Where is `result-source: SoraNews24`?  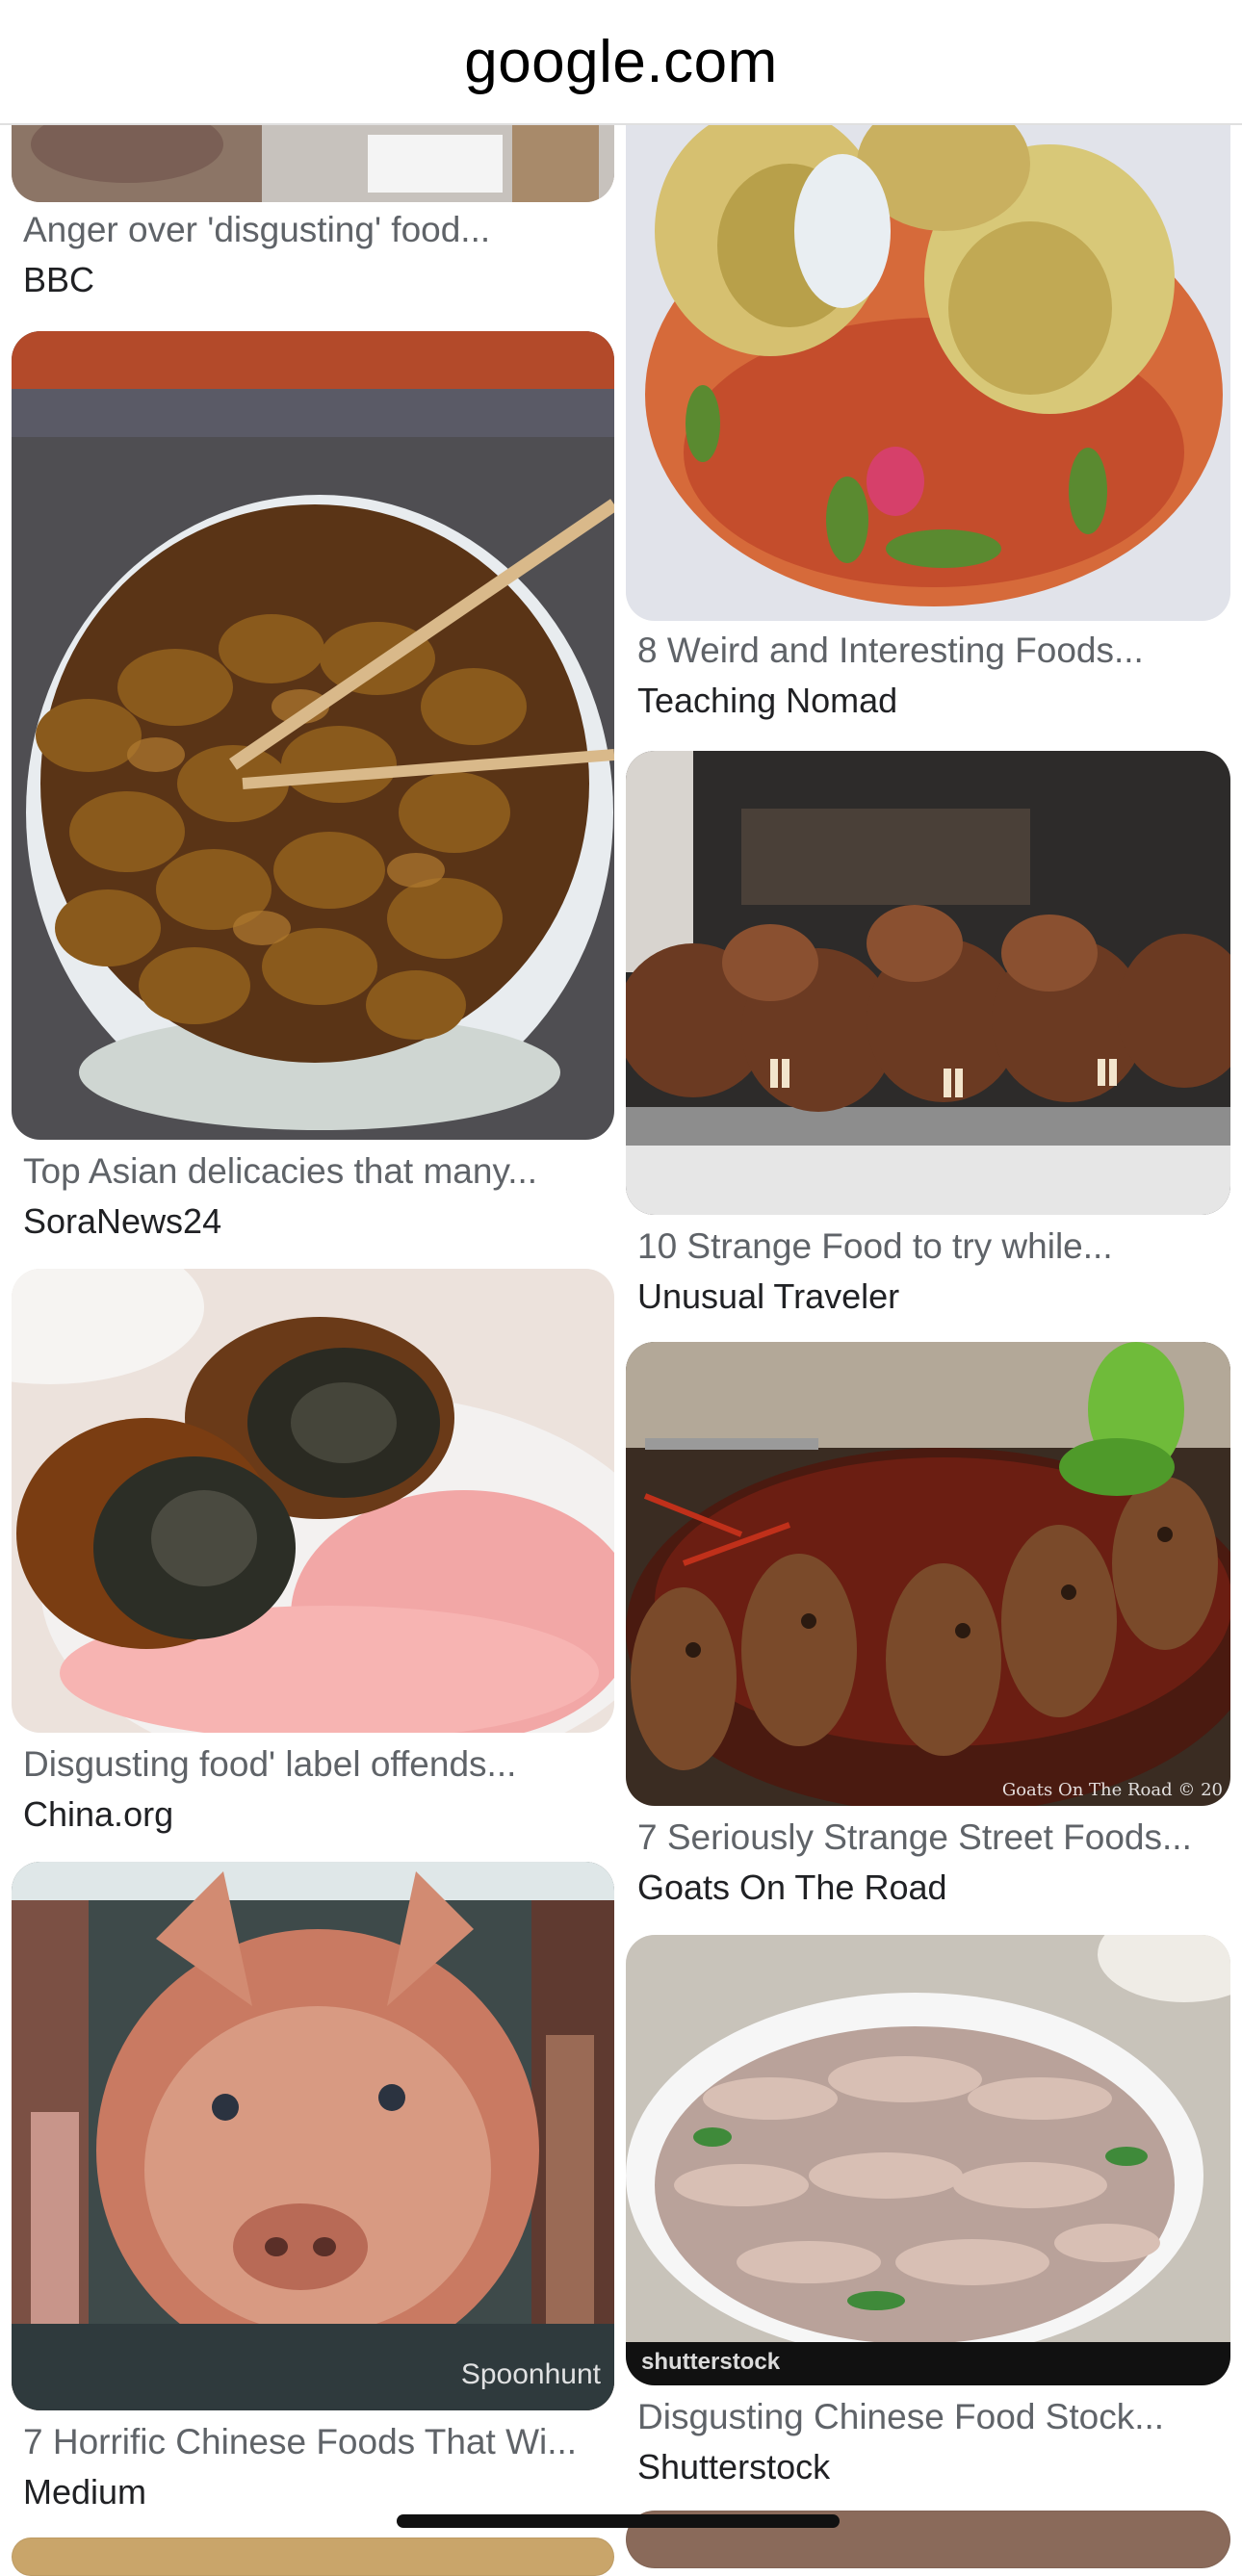 result-source: SoraNews24 is located at coordinates (122, 1221).